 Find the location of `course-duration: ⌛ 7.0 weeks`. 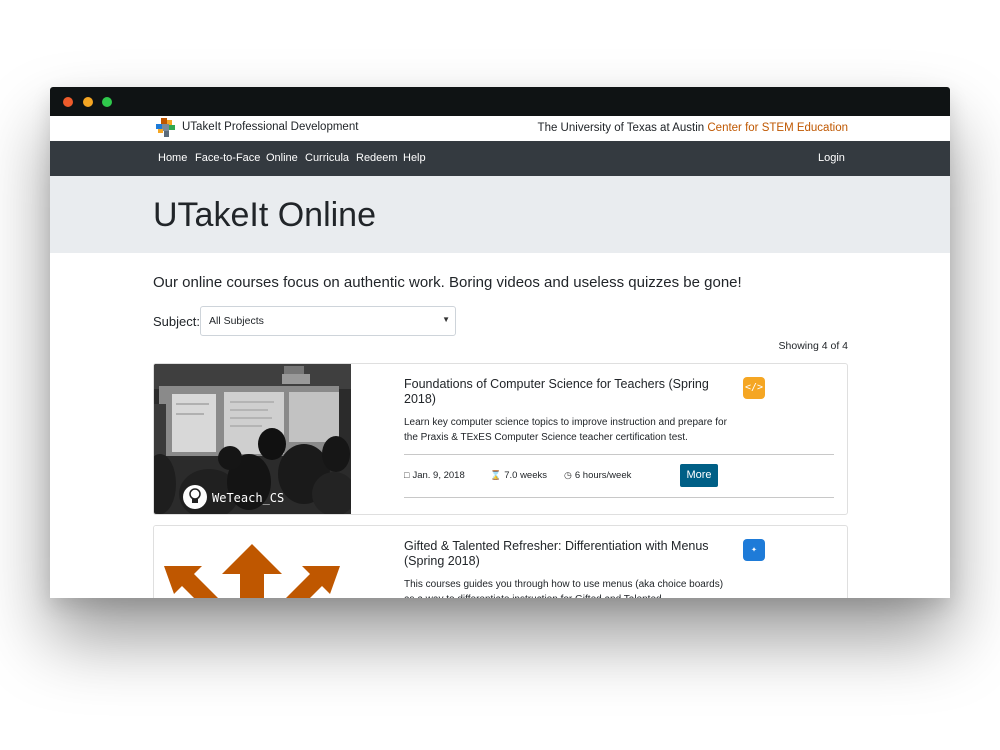

course-duration: ⌛ 7.0 weeks is located at coordinates (518, 475).